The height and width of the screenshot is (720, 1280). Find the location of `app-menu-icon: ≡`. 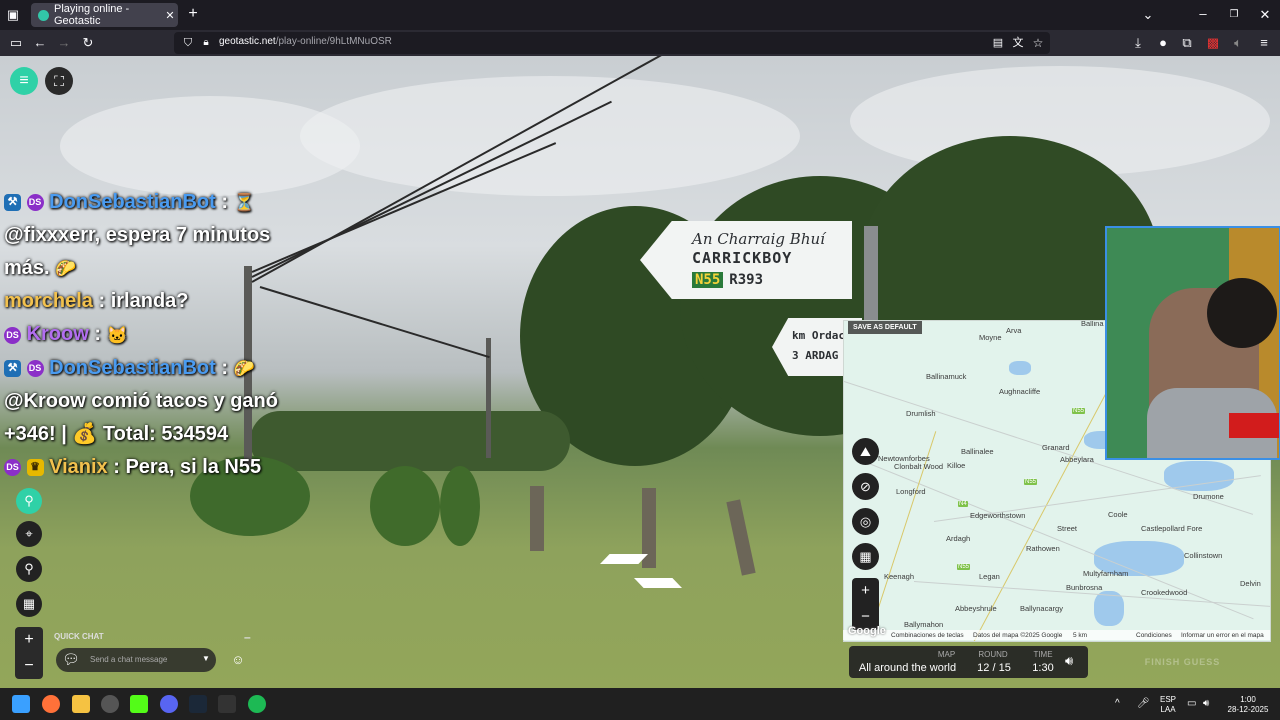

app-menu-icon: ≡ is located at coordinates (1264, 43).